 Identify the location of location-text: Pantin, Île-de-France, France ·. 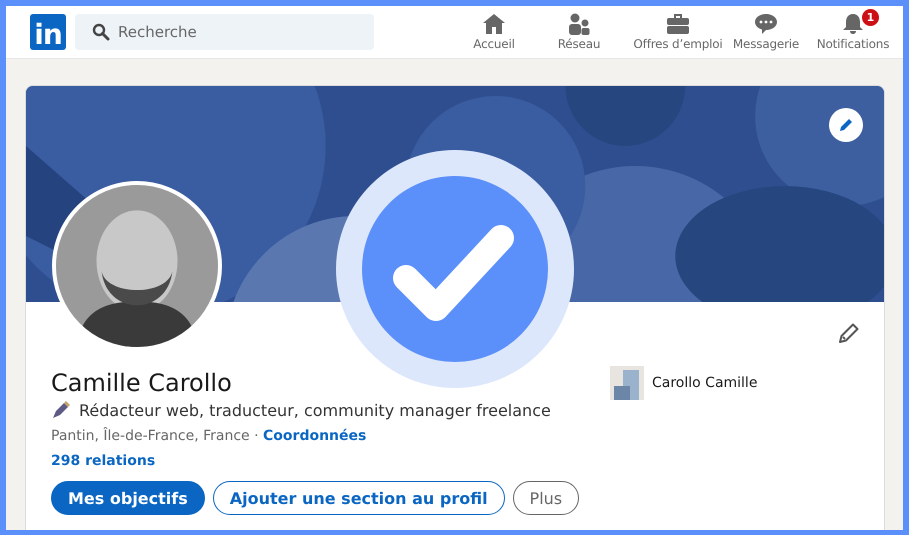
(155, 436).